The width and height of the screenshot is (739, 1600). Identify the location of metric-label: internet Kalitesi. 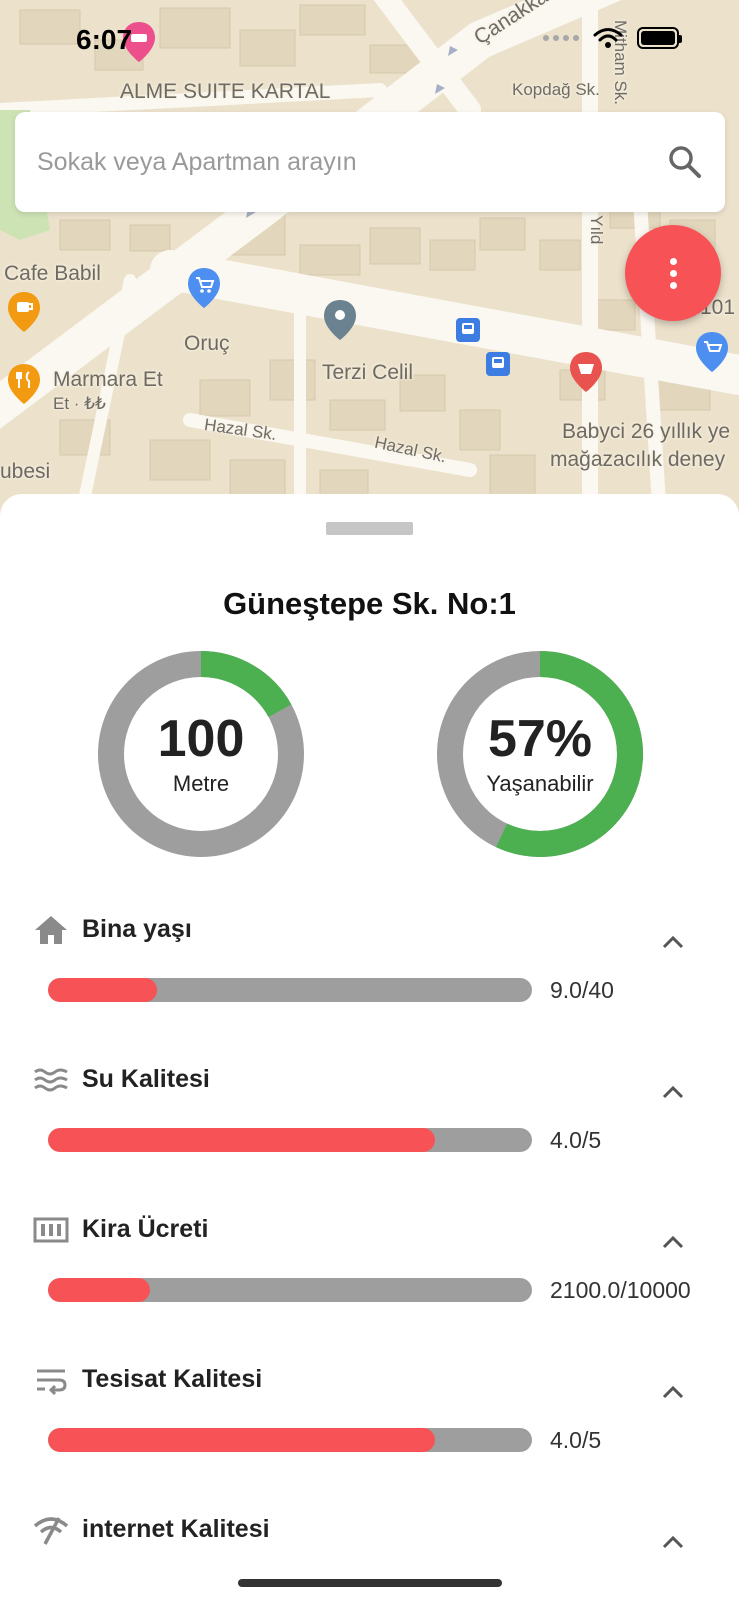
(176, 1529).